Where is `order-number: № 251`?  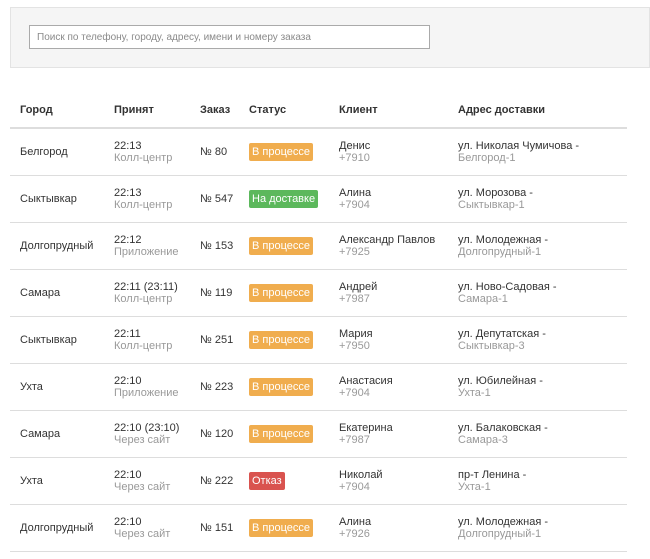 order-number: № 251 is located at coordinates (216, 340).